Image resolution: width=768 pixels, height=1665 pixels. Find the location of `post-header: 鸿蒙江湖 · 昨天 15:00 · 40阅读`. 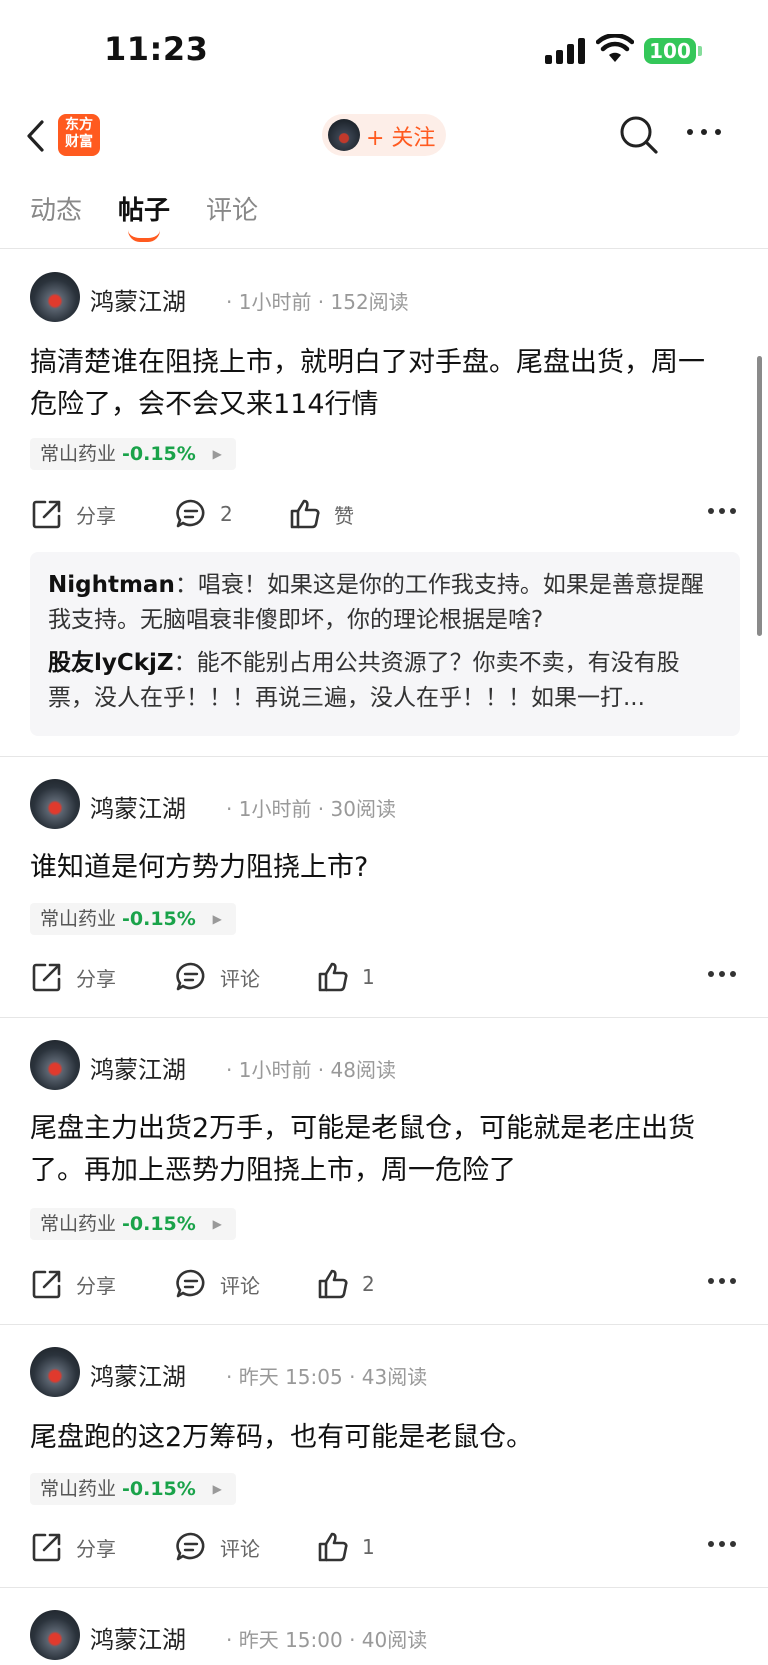

post-header: 鸿蒙江湖 · 昨天 15:00 · 40阅读 is located at coordinates (380, 1636).